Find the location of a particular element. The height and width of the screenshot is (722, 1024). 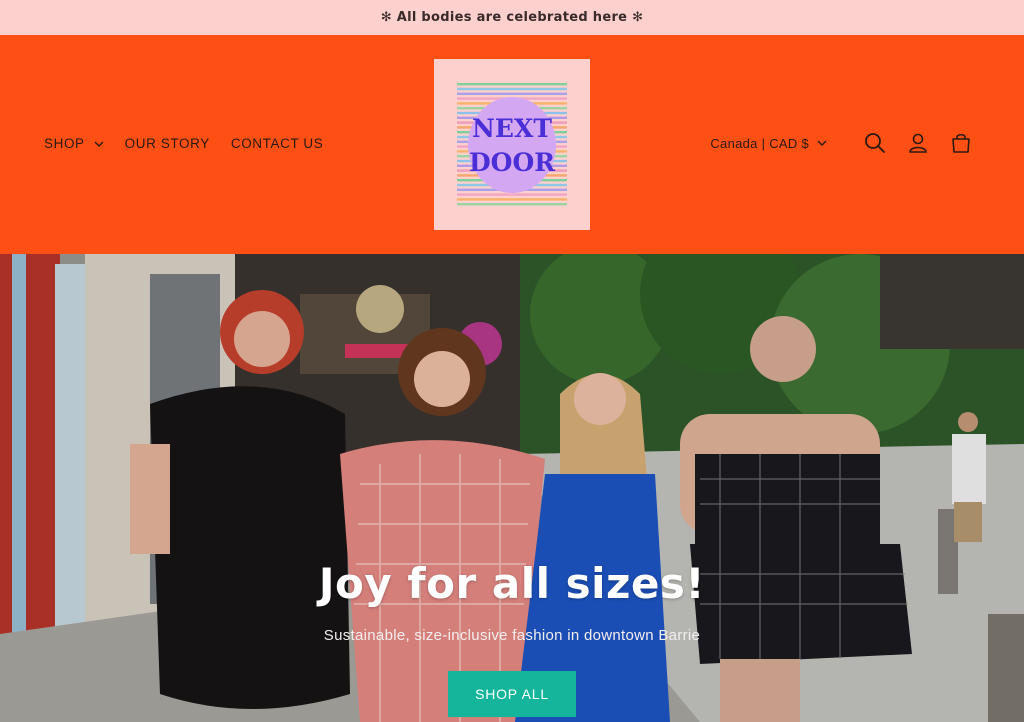

search-button is located at coordinates (875, 143).